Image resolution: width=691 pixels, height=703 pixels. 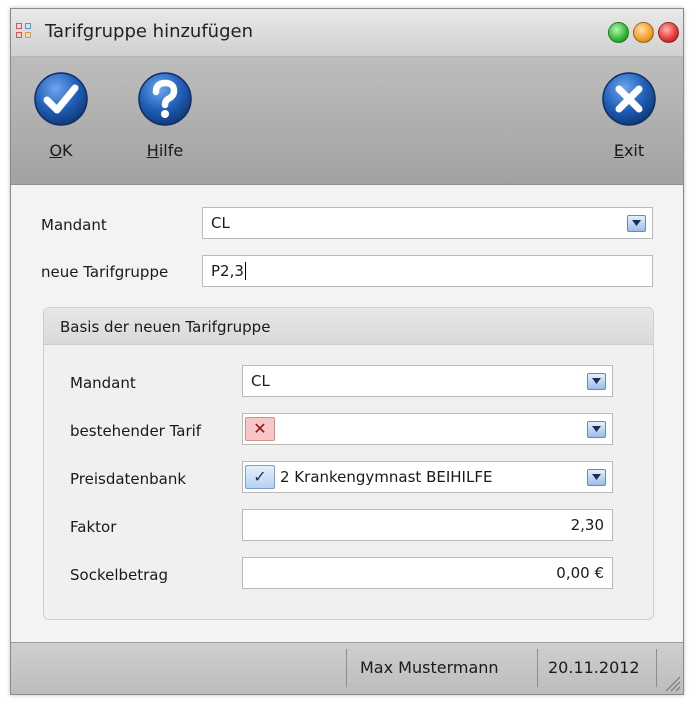 I want to click on group-mandant-value: CL, so click(x=260, y=381).